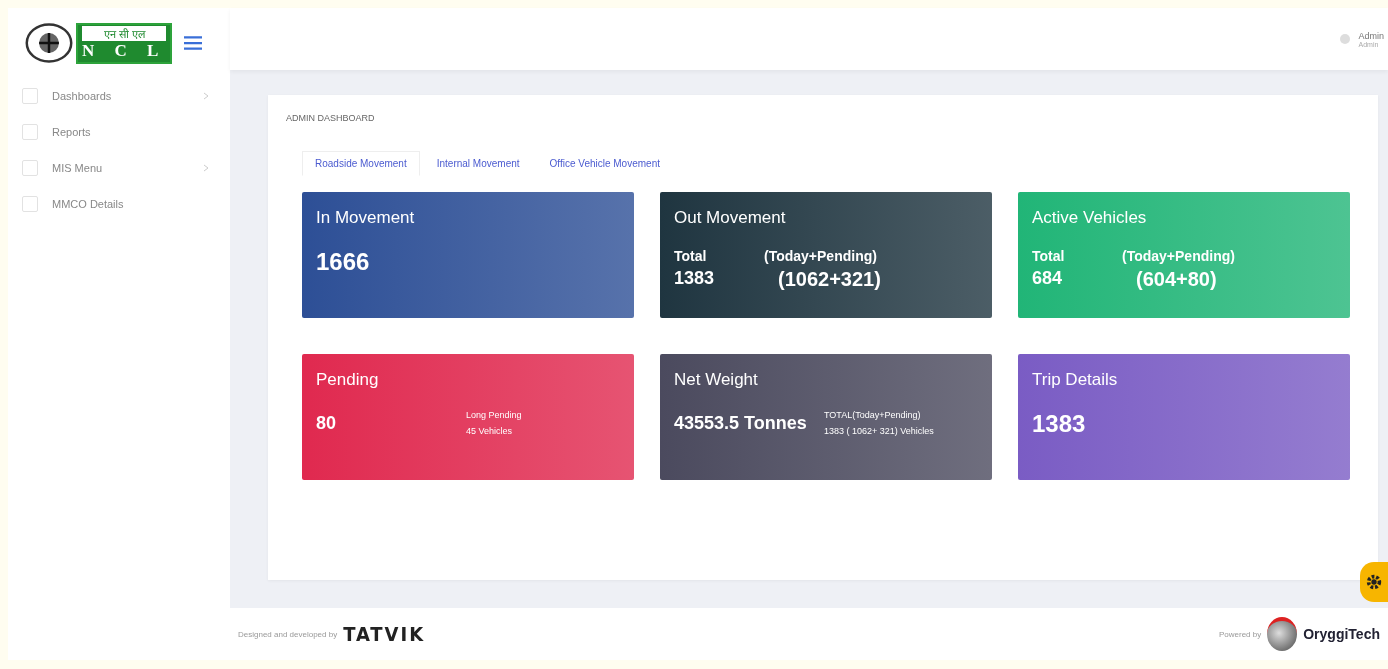 The width and height of the screenshot is (1388, 669). I want to click on emblem-icon, so click(49, 43).